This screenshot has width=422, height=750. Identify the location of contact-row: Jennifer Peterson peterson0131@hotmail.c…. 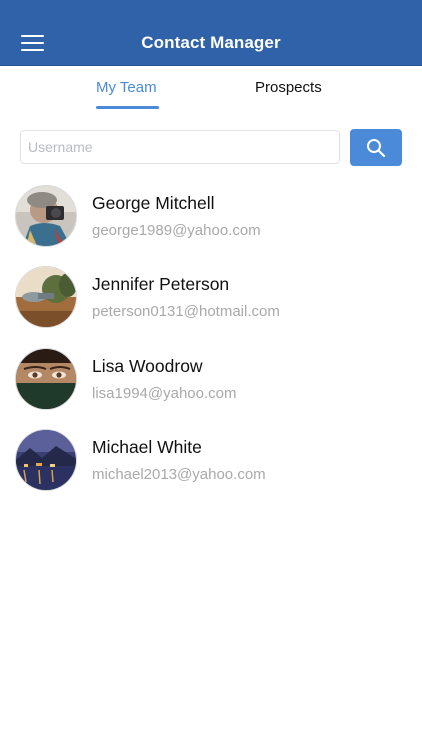
(211, 298).